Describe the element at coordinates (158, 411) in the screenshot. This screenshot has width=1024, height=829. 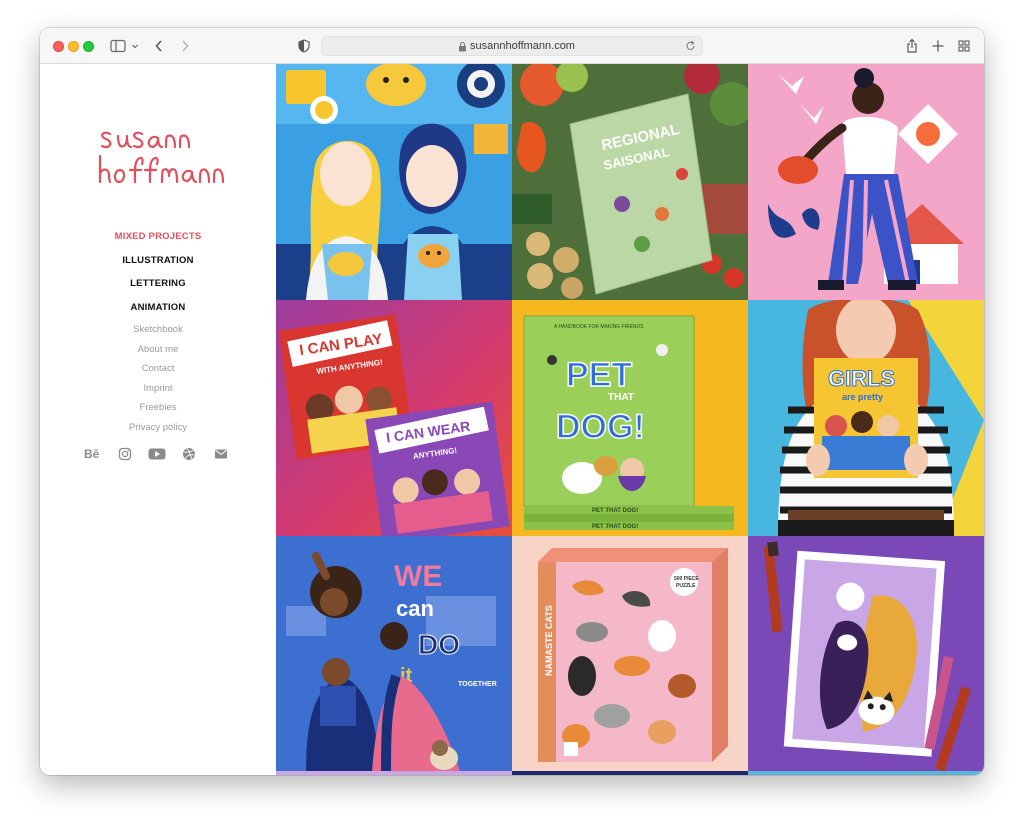
I see `nav-item-freebies: Freebies` at that location.